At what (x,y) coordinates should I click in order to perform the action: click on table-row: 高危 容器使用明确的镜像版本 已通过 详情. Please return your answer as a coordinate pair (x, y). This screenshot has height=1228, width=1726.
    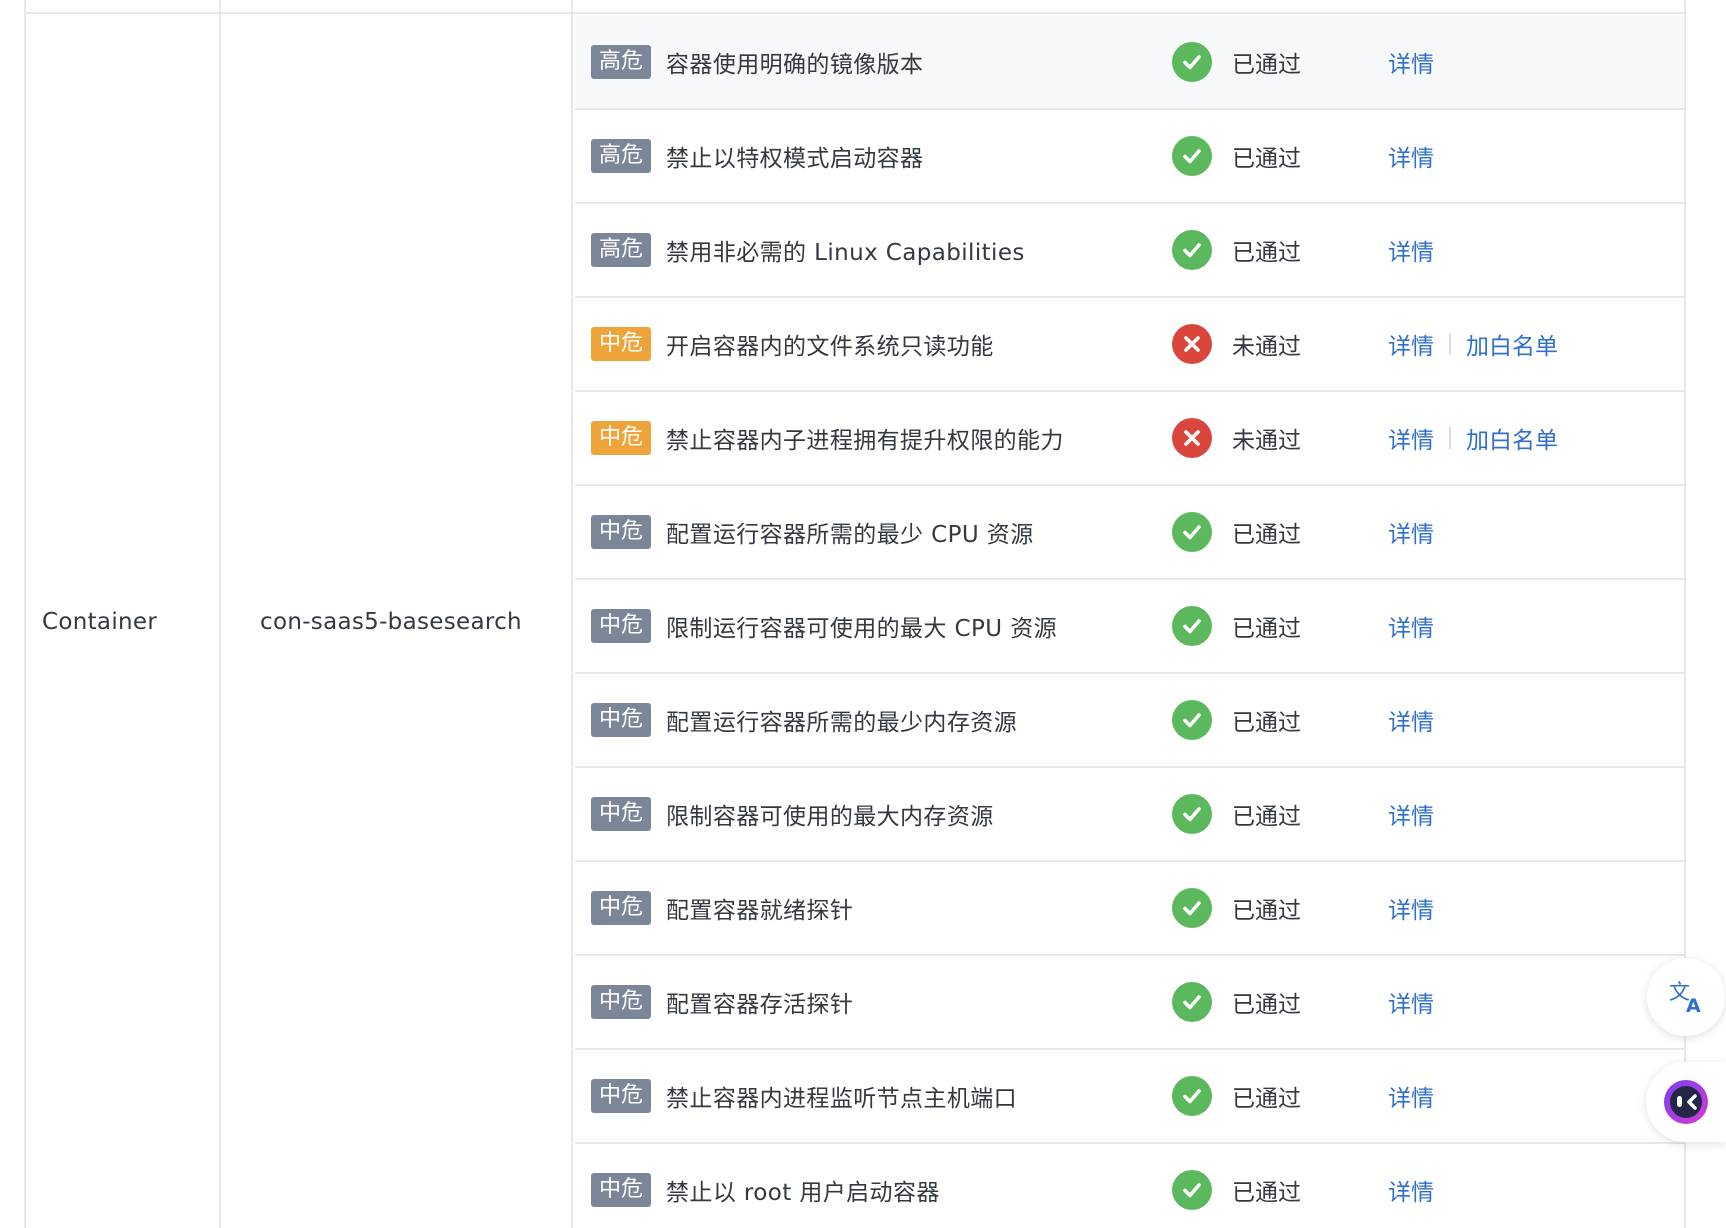
    Looking at the image, I should click on (1129, 63).